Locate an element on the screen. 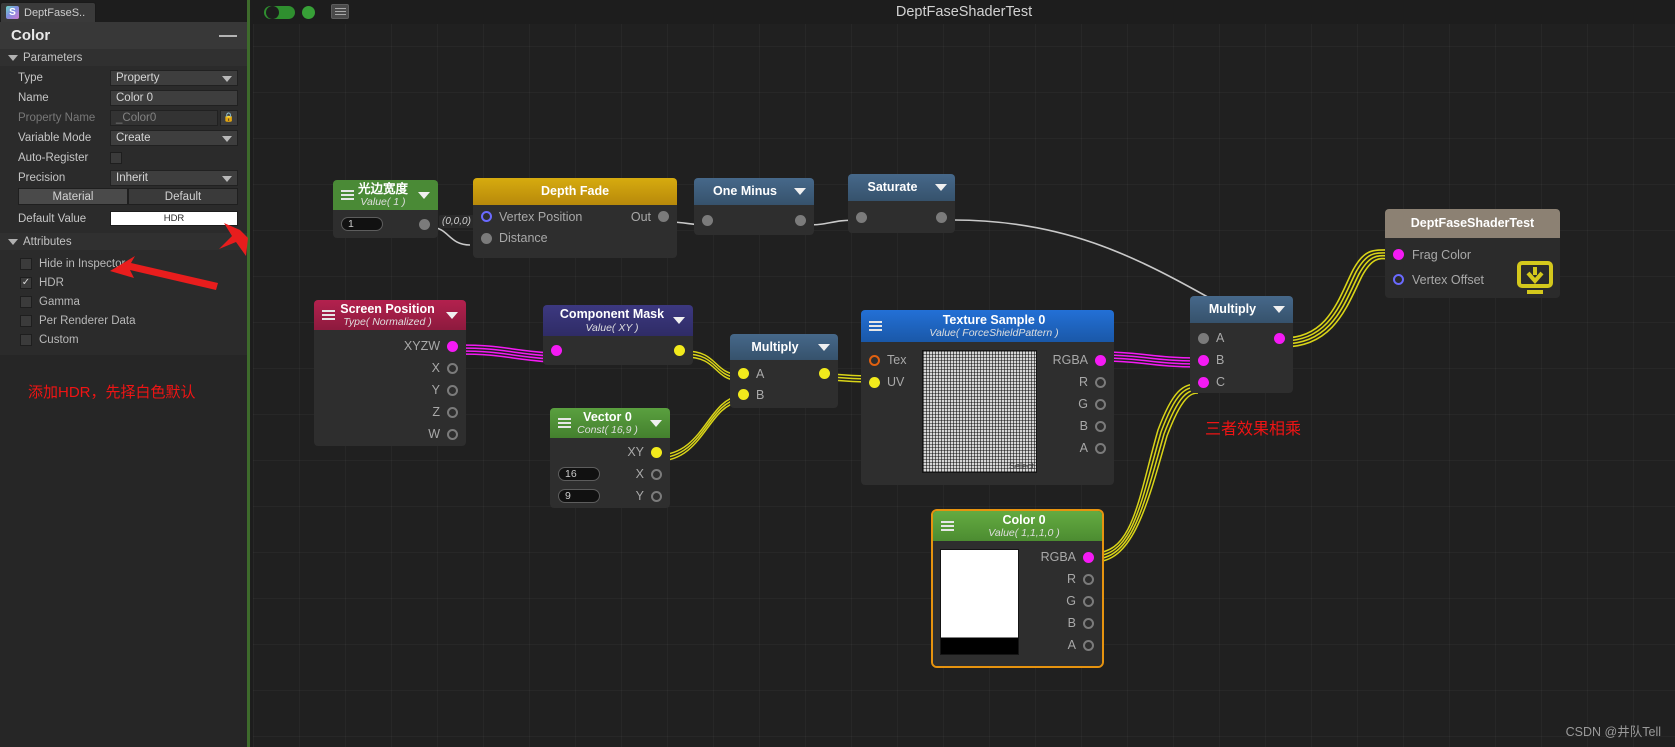  attr-custom: Custom is located at coordinates (123, 339).